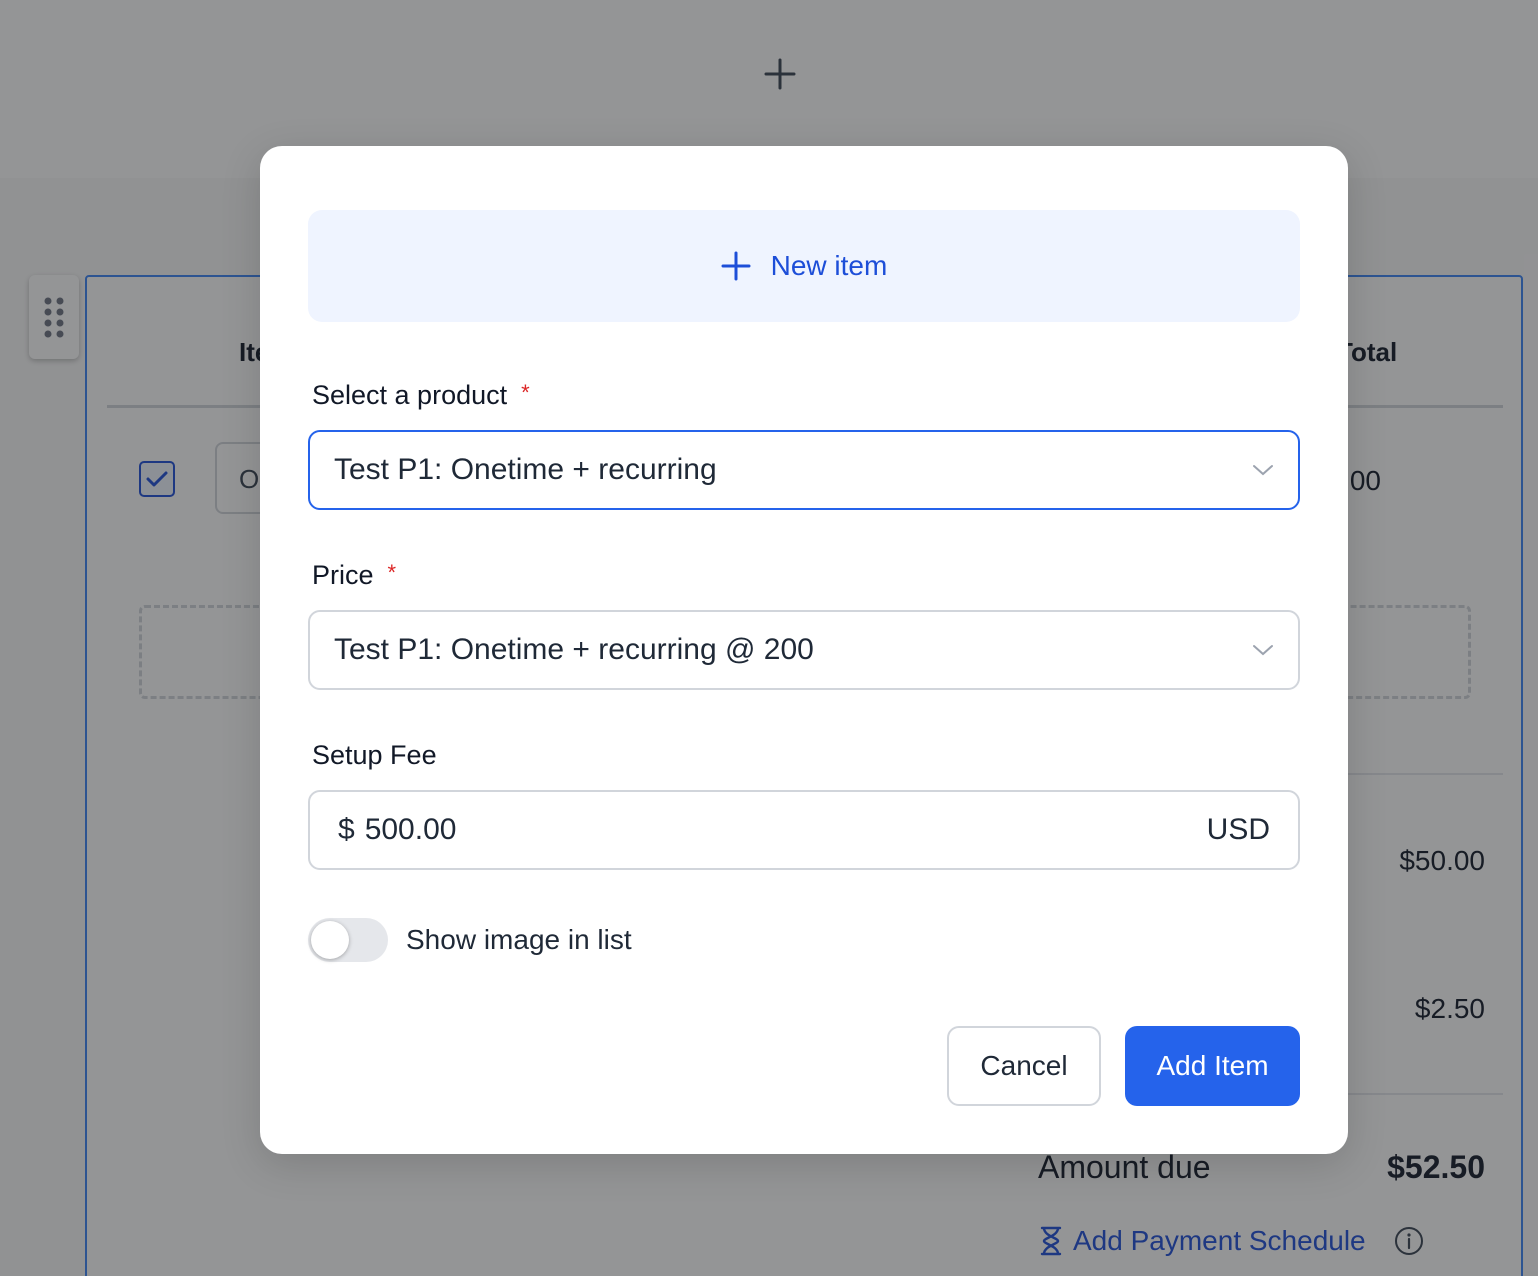  What do you see at coordinates (1024, 1066) in the screenshot?
I see `cancel-button: Cancel` at bounding box center [1024, 1066].